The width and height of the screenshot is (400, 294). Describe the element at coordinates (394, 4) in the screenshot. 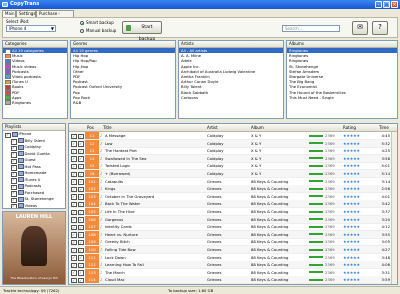

I see `close-icon: ×` at that location.